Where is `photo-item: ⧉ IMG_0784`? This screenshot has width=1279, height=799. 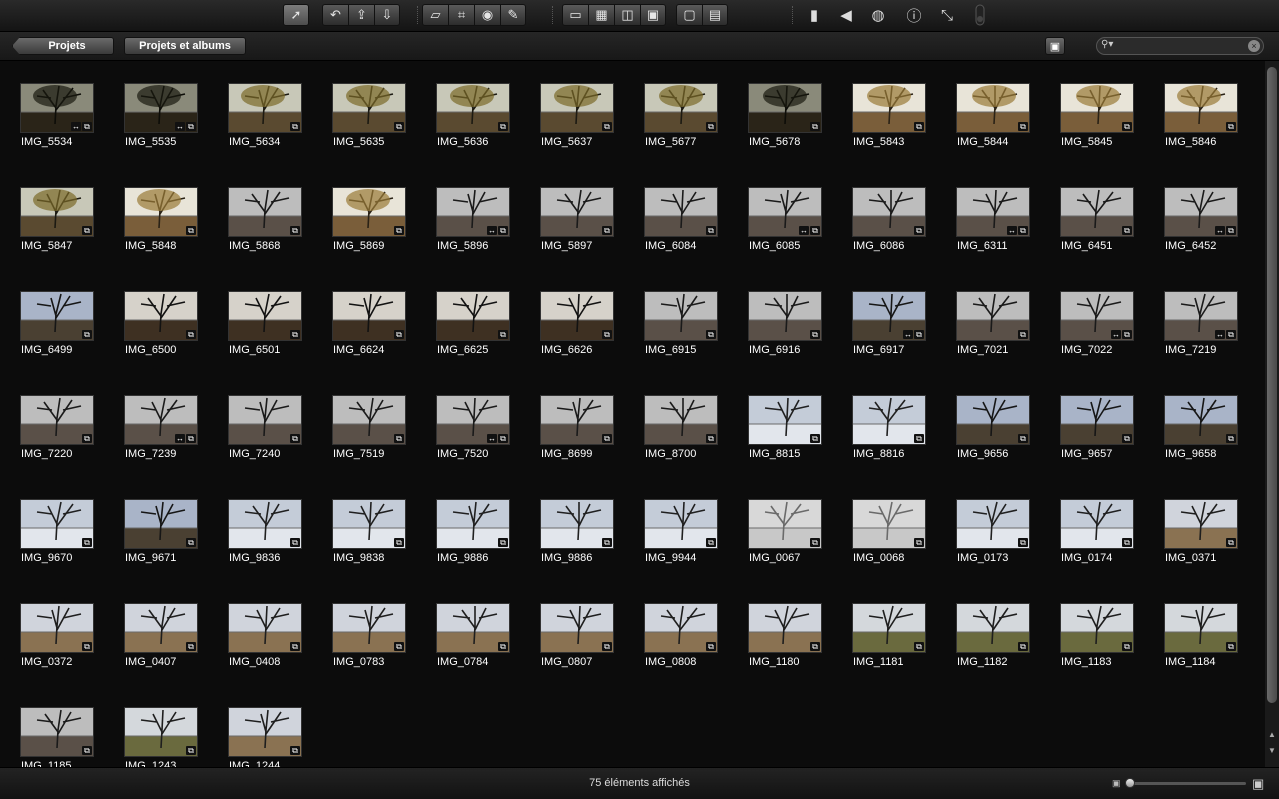 photo-item: ⧉ IMG_0784 is located at coordinates (468, 633).